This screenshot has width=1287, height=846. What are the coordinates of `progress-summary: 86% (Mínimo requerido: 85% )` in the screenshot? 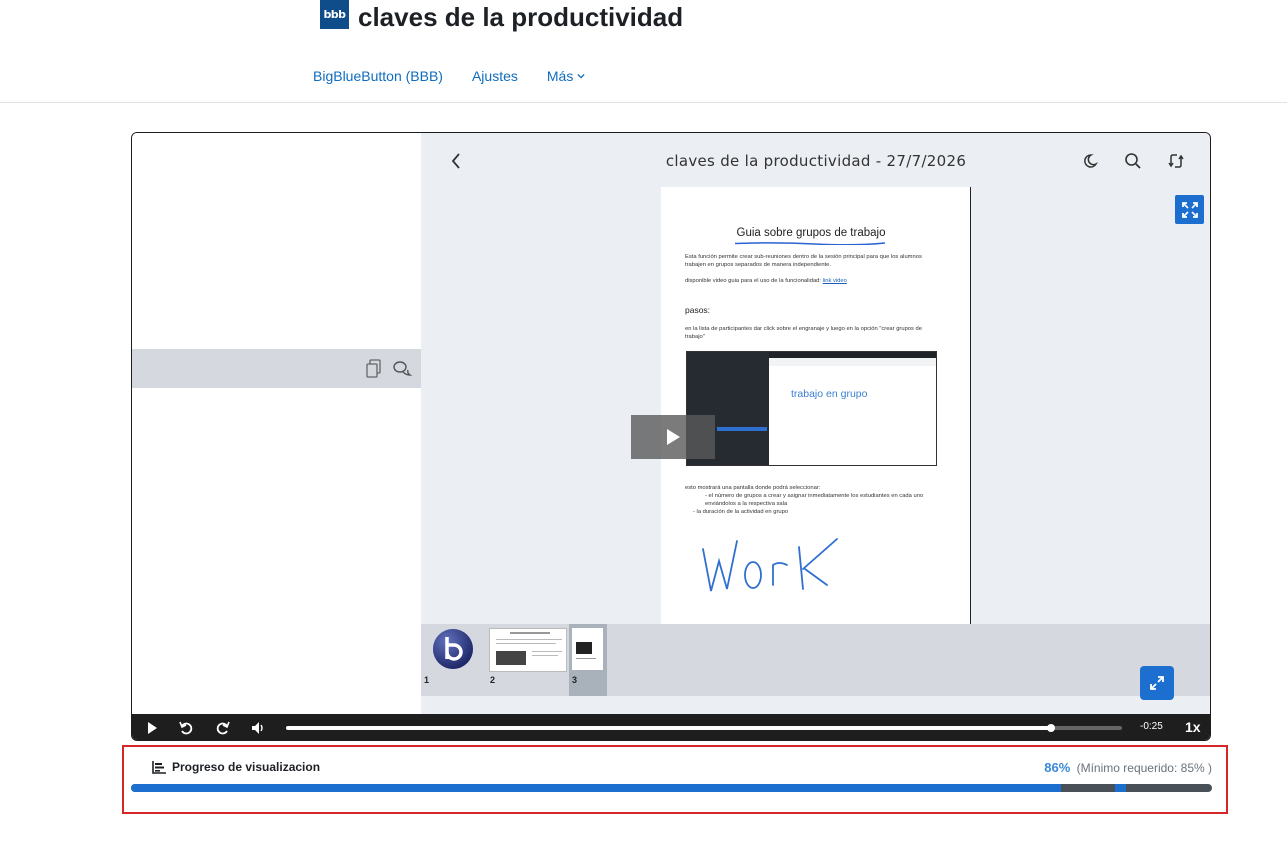 It's located at (1128, 767).